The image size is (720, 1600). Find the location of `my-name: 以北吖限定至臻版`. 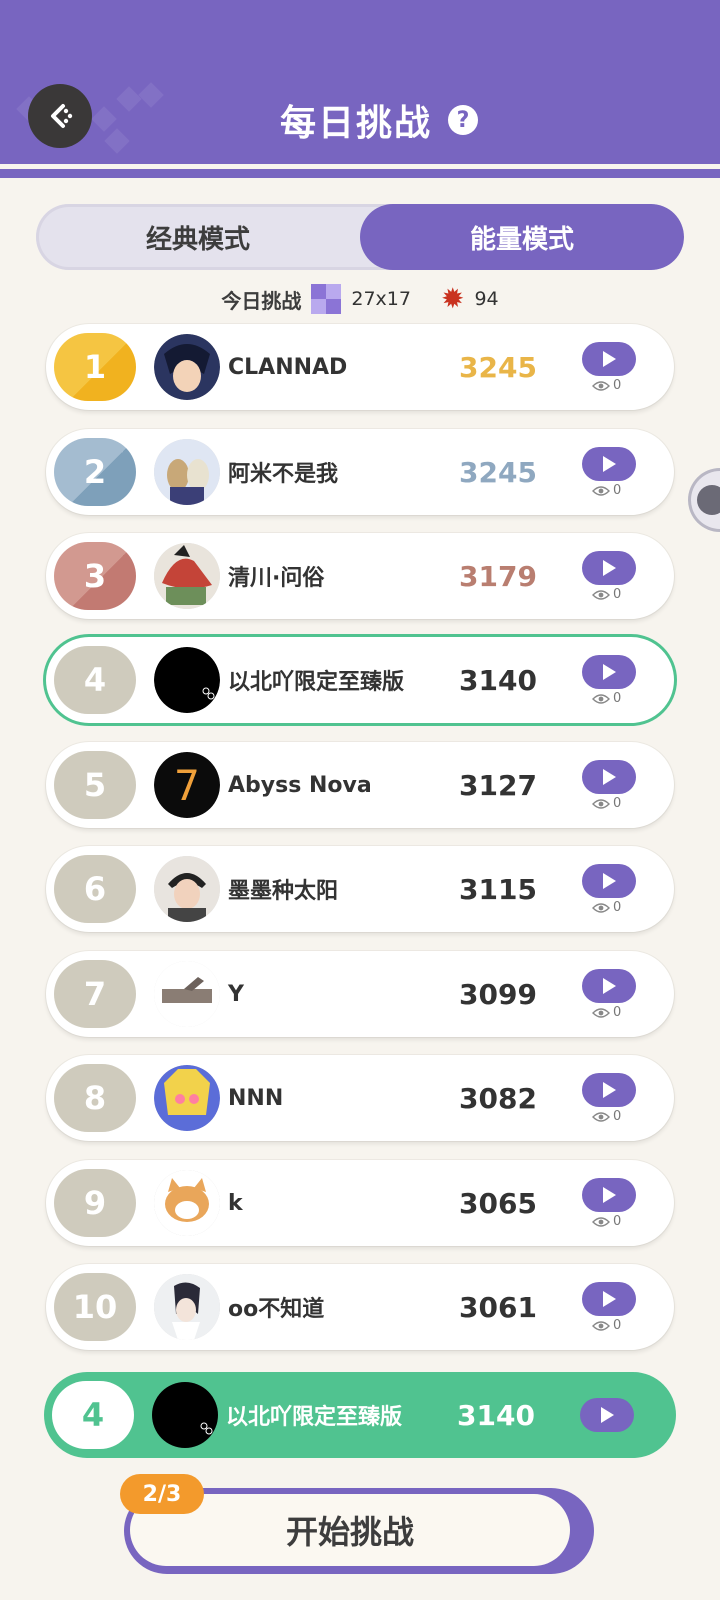

my-name: 以北吖限定至臻版 is located at coordinates (314, 1417).